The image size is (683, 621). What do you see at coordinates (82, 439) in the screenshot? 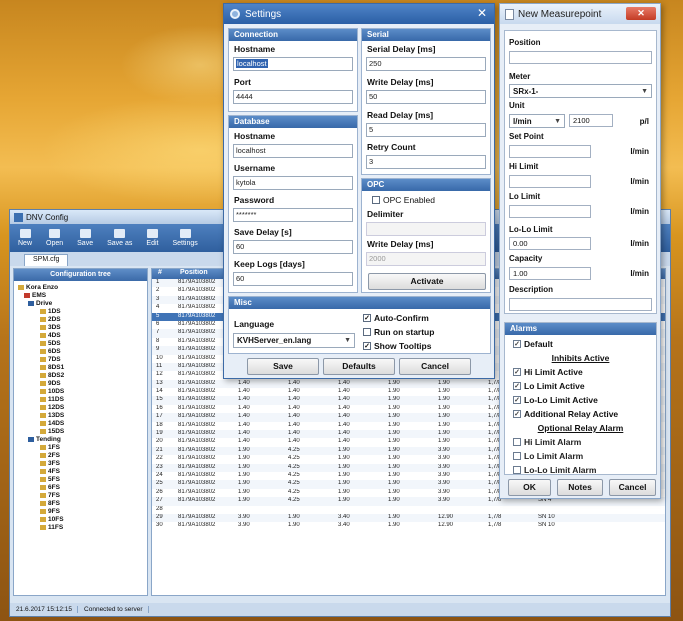
I see `tree-node: Tending` at bounding box center [82, 439].